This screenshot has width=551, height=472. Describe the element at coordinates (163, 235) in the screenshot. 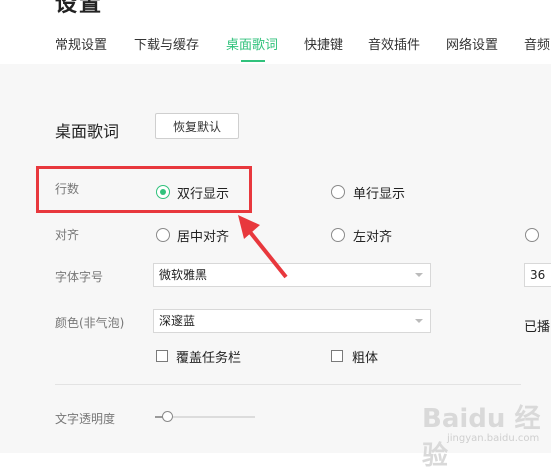

I see `center-align-radio` at that location.